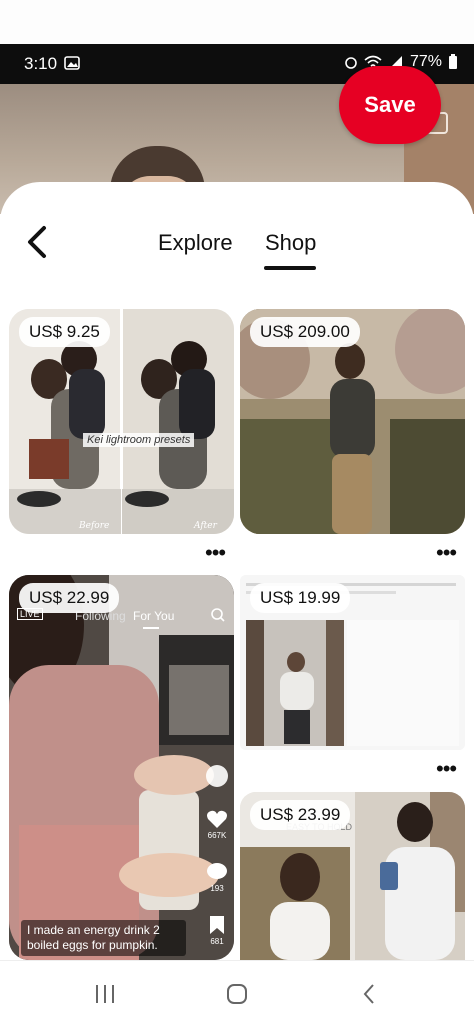 This screenshot has width=474, height=1024. I want to click on tiktok-for-you-tab: For You, so click(154, 616).